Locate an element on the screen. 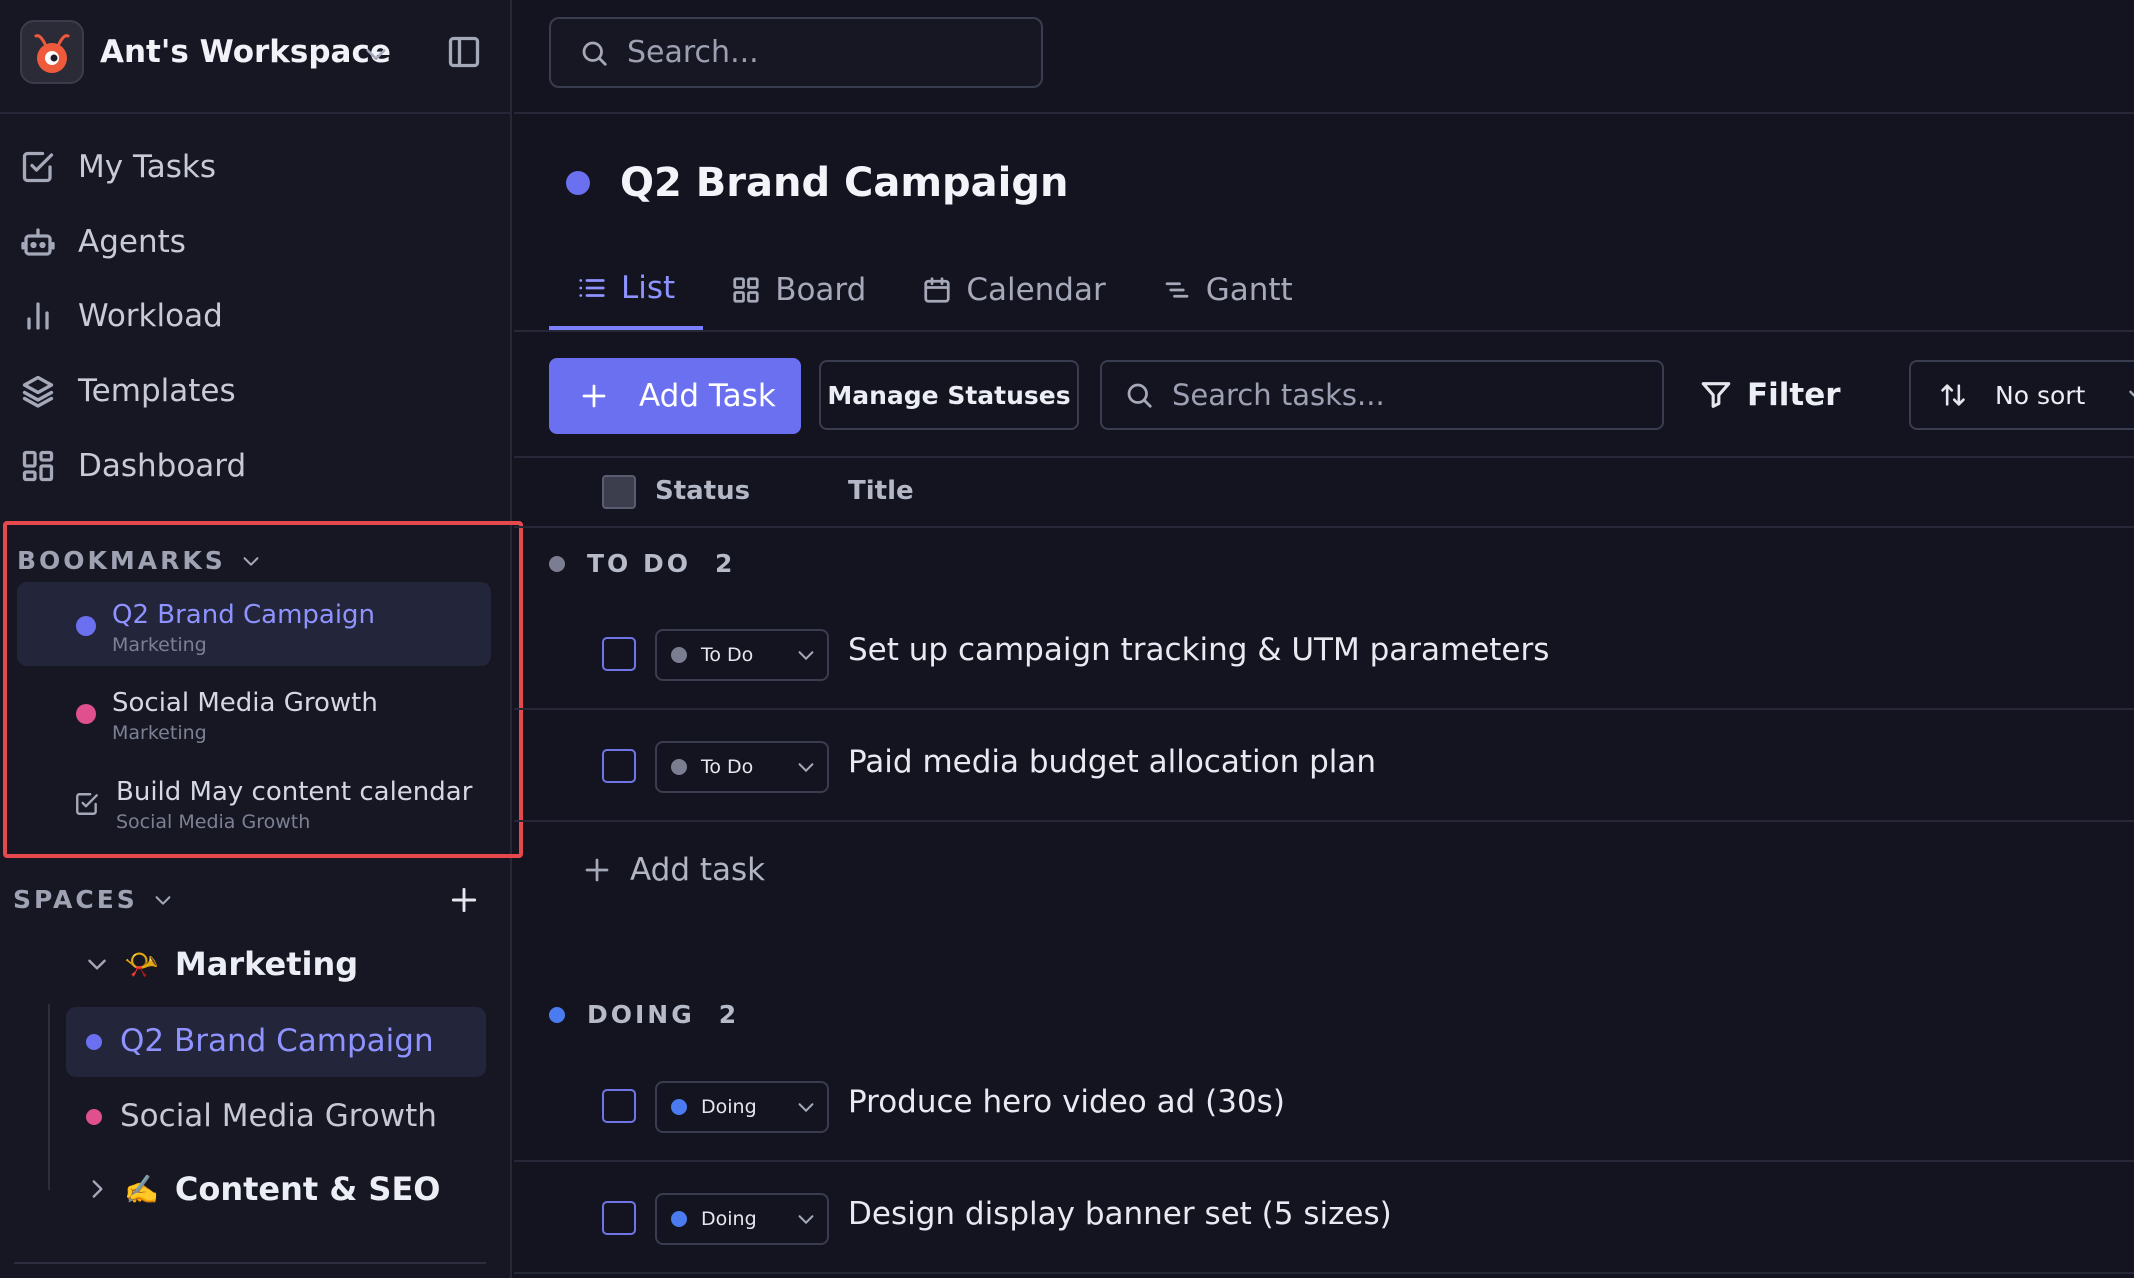 The image size is (2134, 1278). chevron-right-icon is located at coordinates (97, 1189).